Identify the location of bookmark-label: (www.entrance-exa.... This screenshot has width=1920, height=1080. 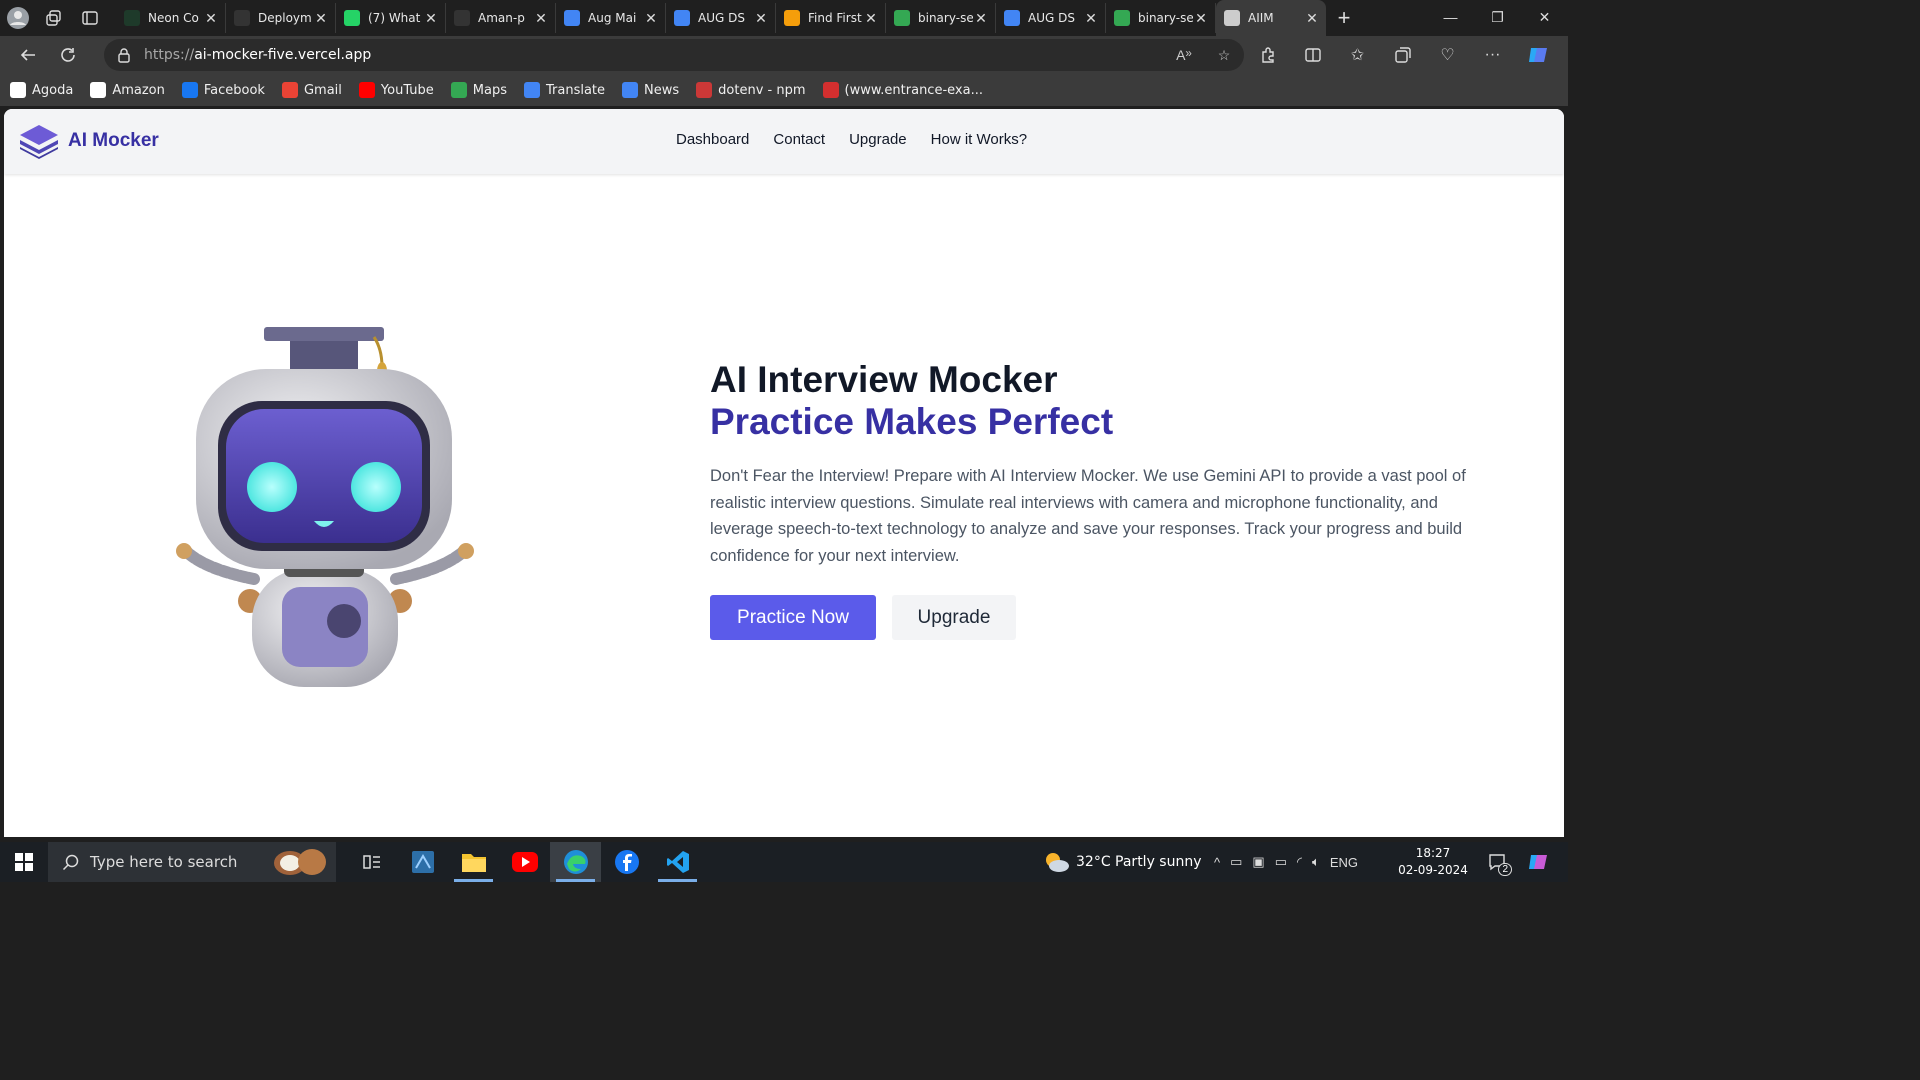
(913, 90).